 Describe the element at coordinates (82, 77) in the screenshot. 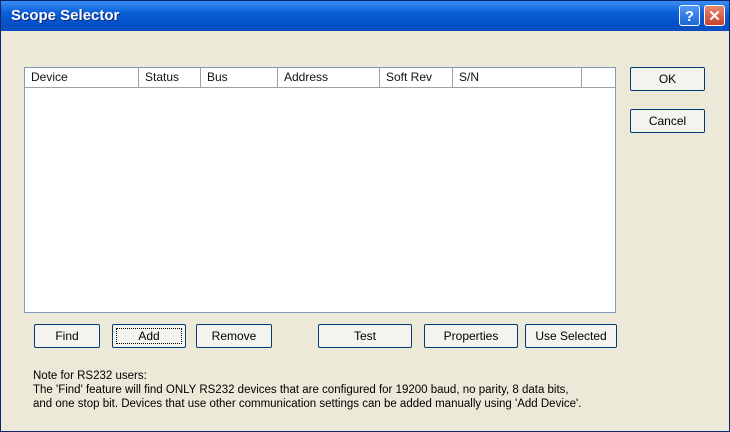

I see `column-header-device: Device` at that location.